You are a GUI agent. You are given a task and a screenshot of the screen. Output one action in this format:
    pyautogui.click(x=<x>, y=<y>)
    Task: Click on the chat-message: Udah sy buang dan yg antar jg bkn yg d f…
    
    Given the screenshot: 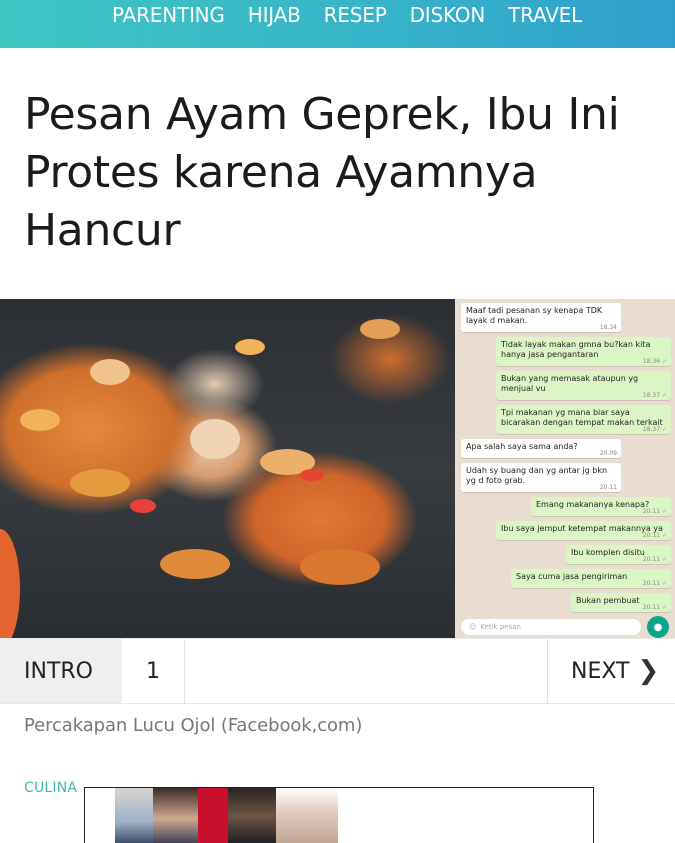 What is the action you would take?
    pyautogui.click(x=541, y=477)
    